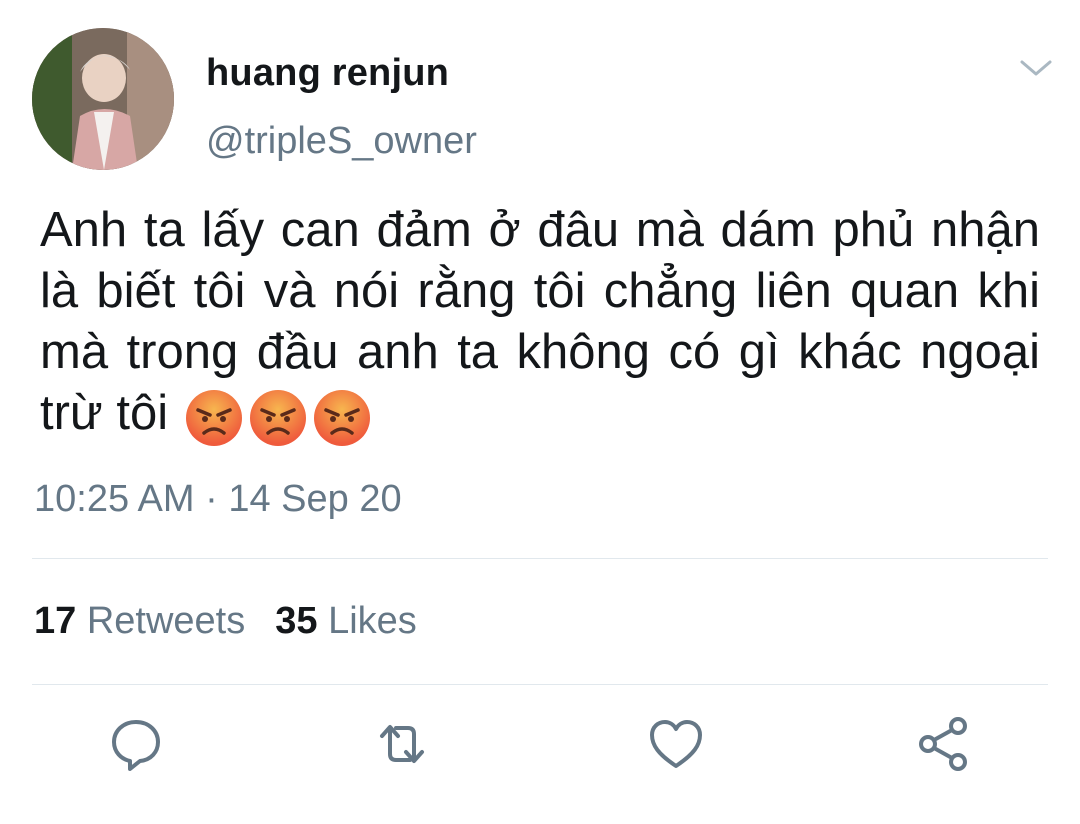  What do you see at coordinates (296, 621) in the screenshot?
I see `likes-count: 35` at bounding box center [296, 621].